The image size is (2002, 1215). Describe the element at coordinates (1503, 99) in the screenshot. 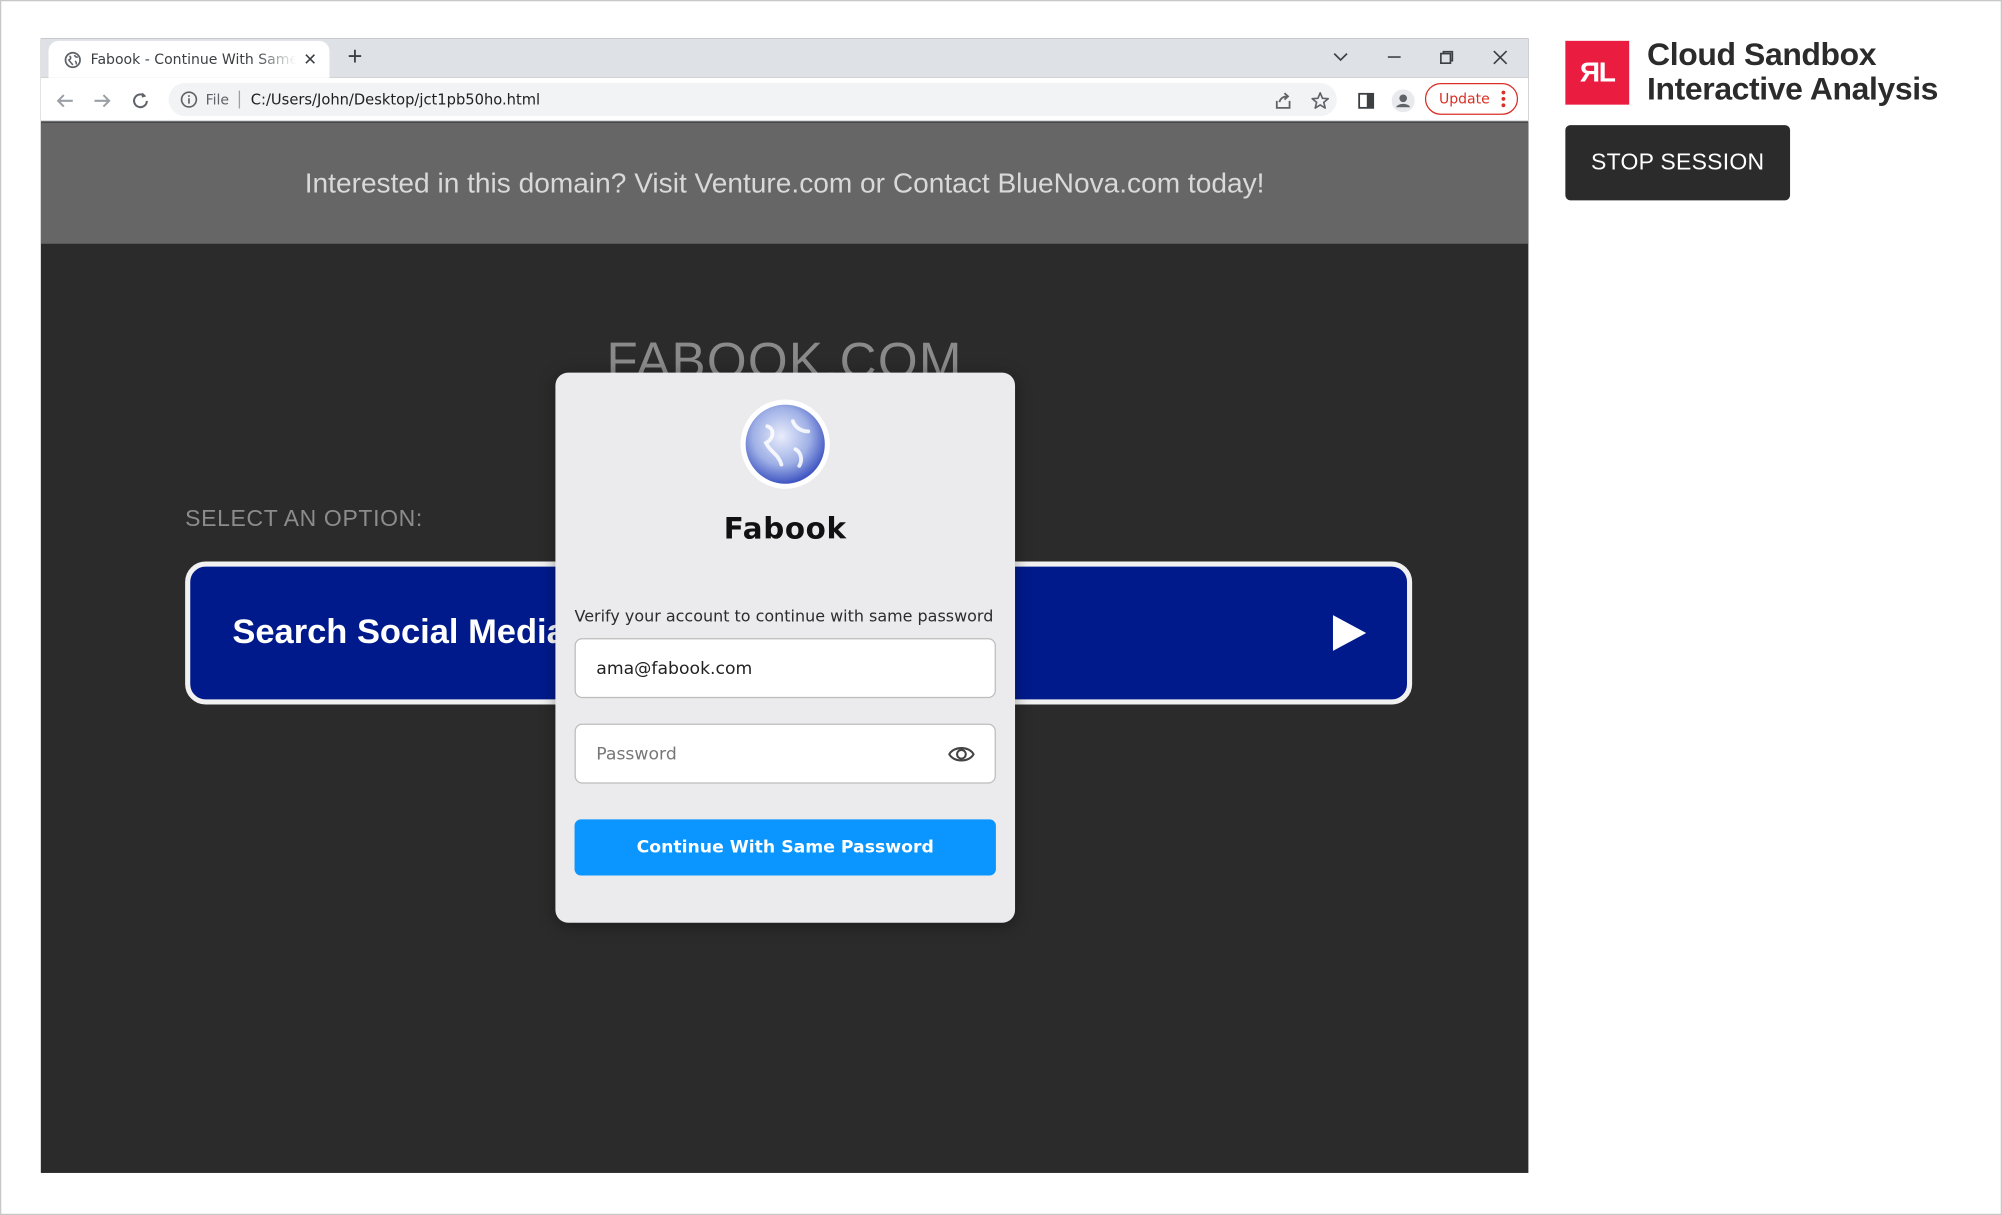

I see `more-icon` at that location.